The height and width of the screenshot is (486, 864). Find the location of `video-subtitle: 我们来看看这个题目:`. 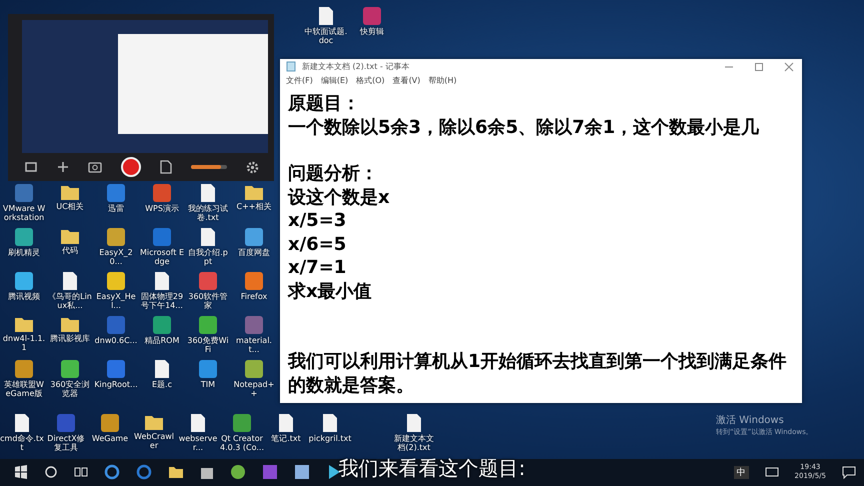

video-subtitle: 我们来看看这个题目: is located at coordinates (432, 468).